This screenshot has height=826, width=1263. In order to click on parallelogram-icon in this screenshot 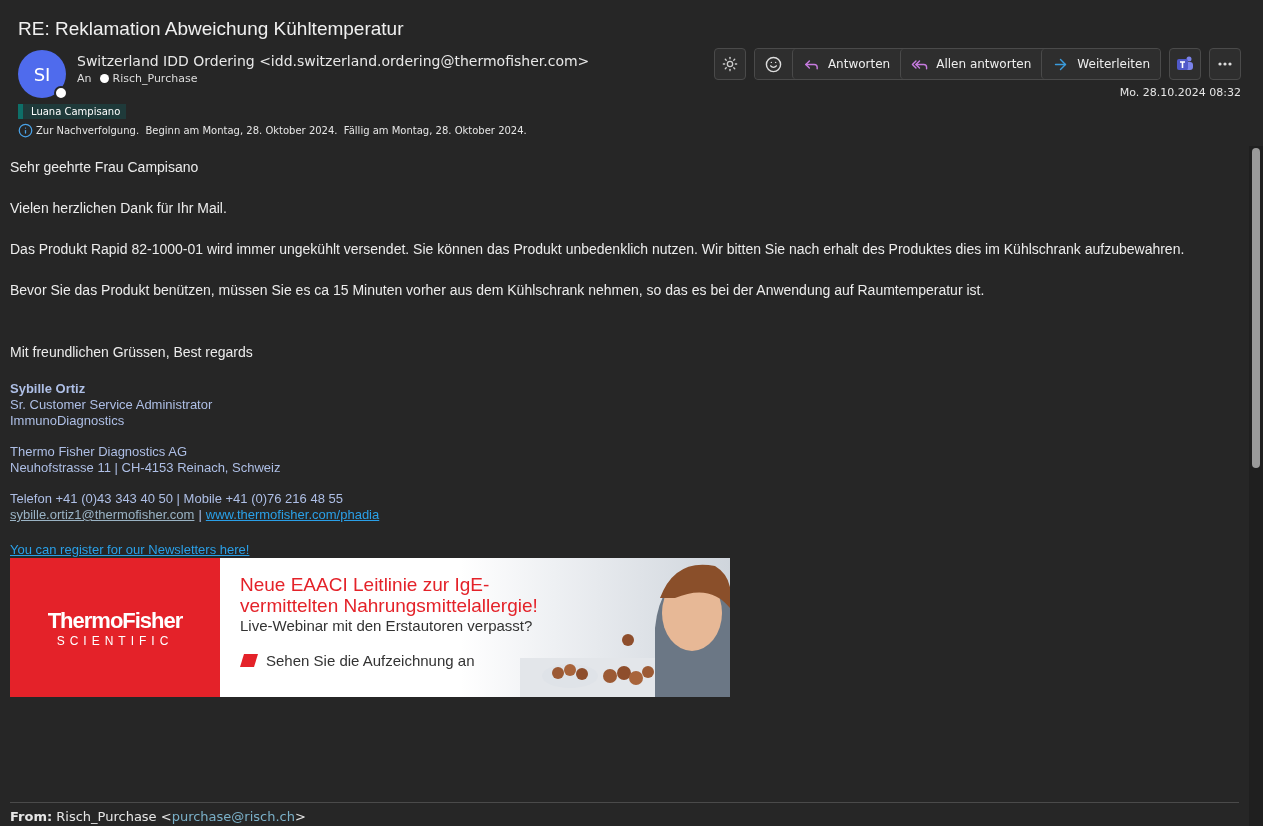, I will do `click(249, 660)`.